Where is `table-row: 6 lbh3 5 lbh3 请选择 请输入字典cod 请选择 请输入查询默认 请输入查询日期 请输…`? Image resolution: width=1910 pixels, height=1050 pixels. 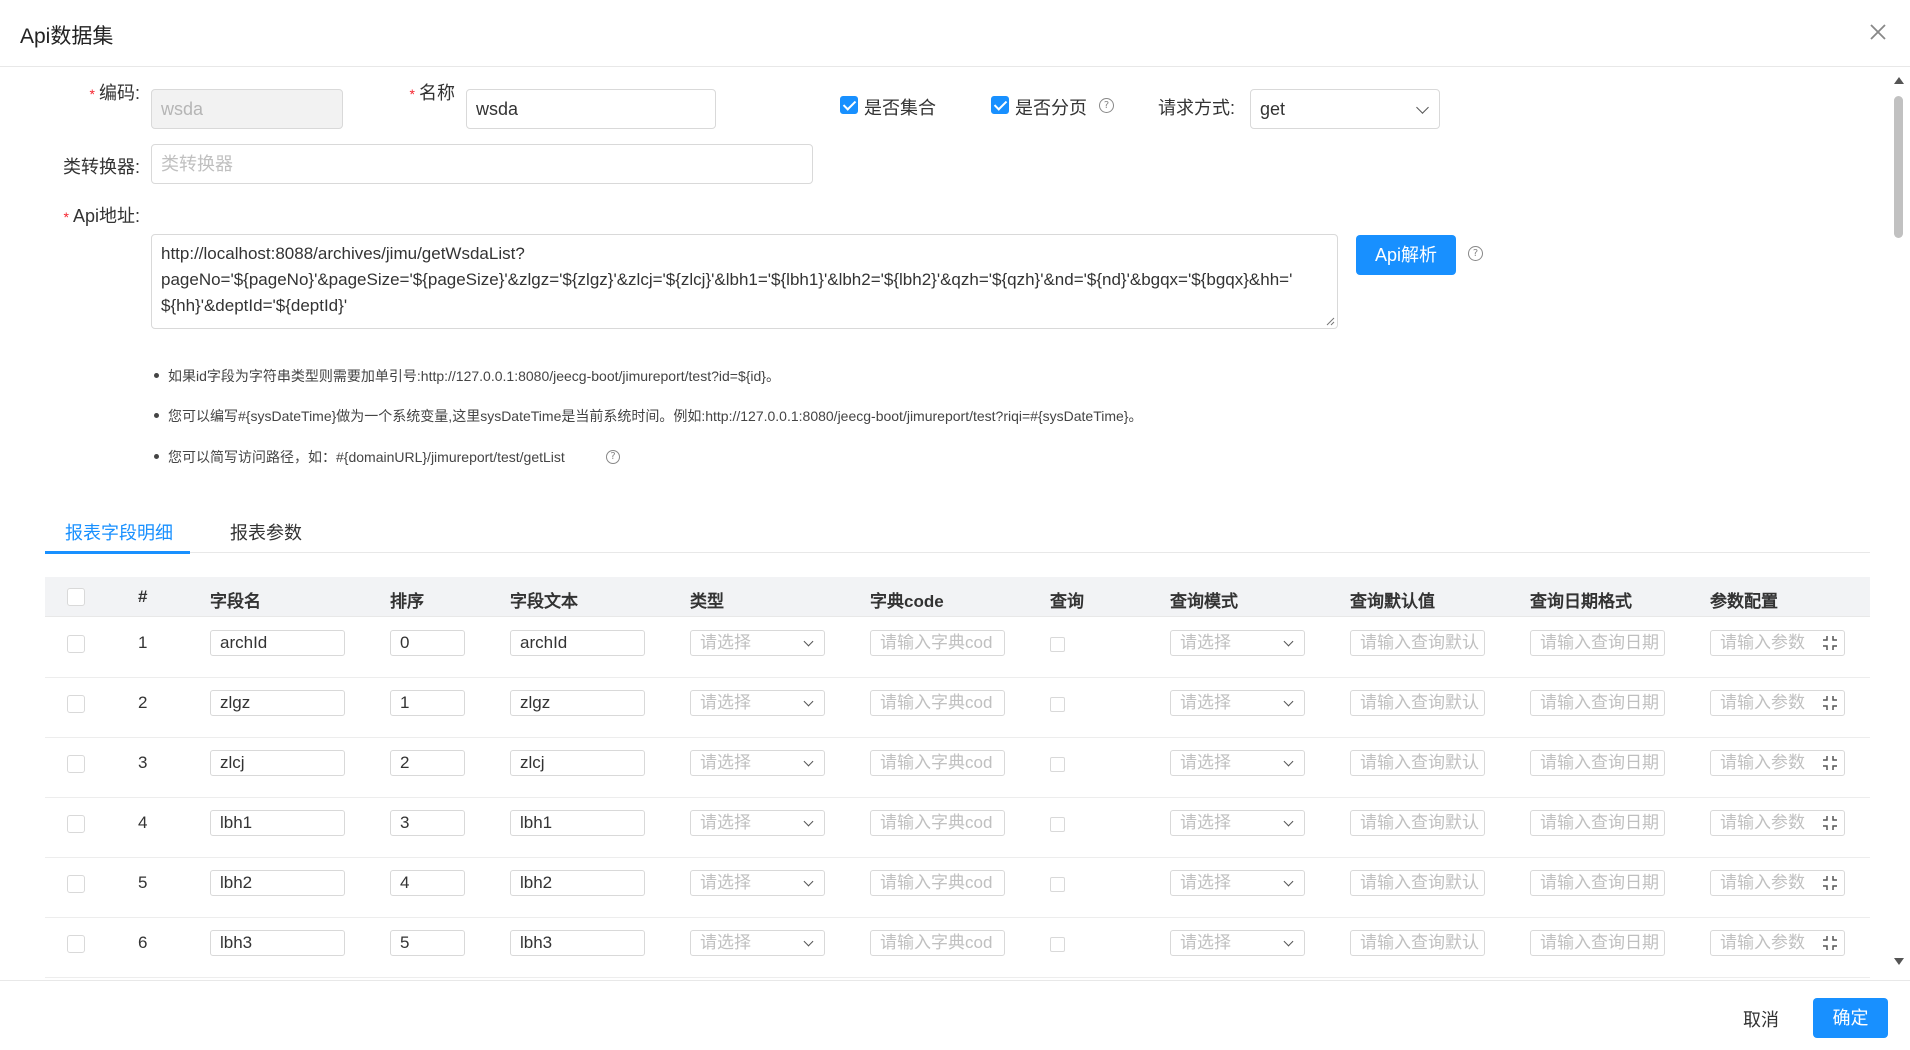 table-row: 6 lbh3 5 lbh3 请选择 请输入字典cod 请选择 请输入查询默认 请输入查询日期 请输… is located at coordinates (957, 948).